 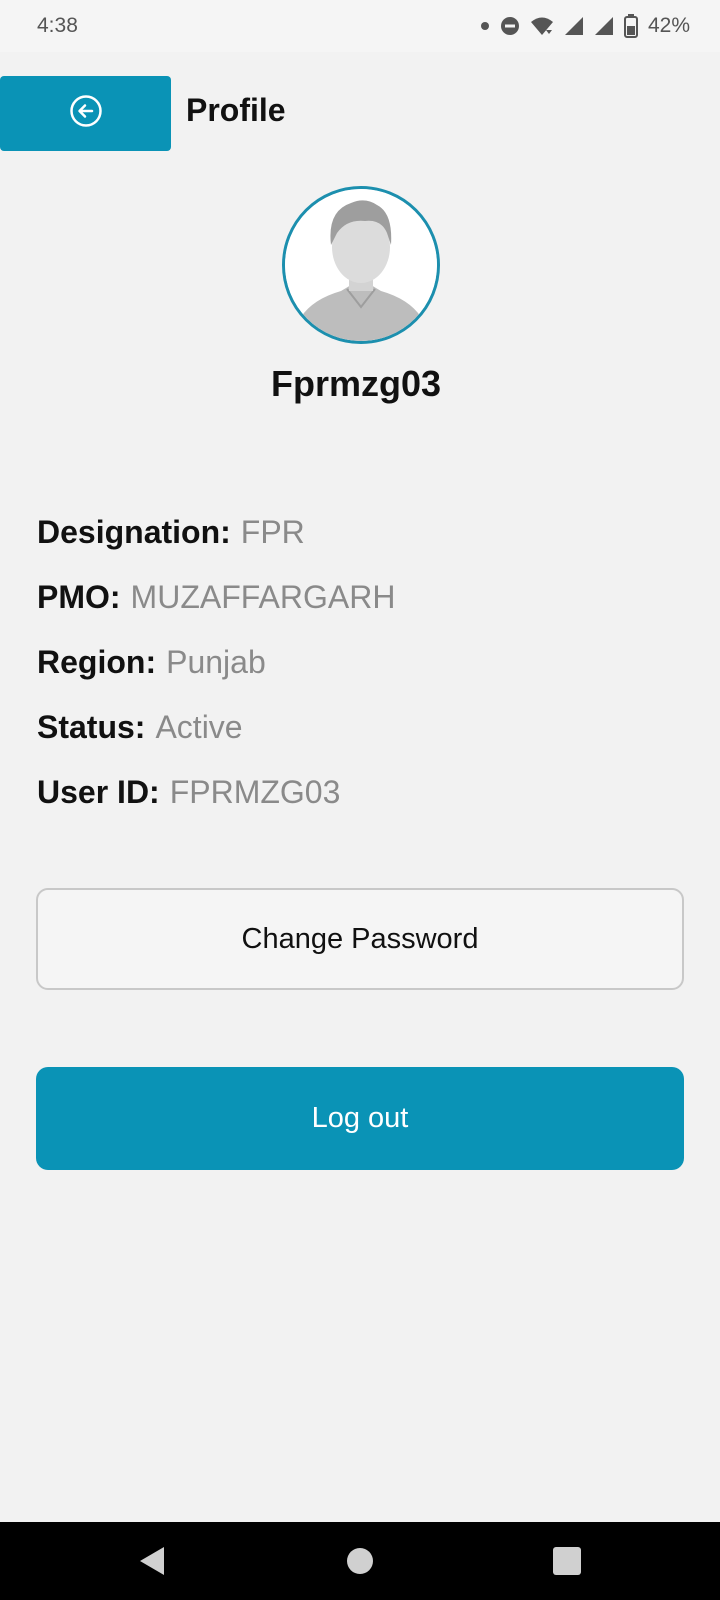 What do you see at coordinates (216, 662) in the screenshot?
I see `detail-value: Punjab` at bounding box center [216, 662].